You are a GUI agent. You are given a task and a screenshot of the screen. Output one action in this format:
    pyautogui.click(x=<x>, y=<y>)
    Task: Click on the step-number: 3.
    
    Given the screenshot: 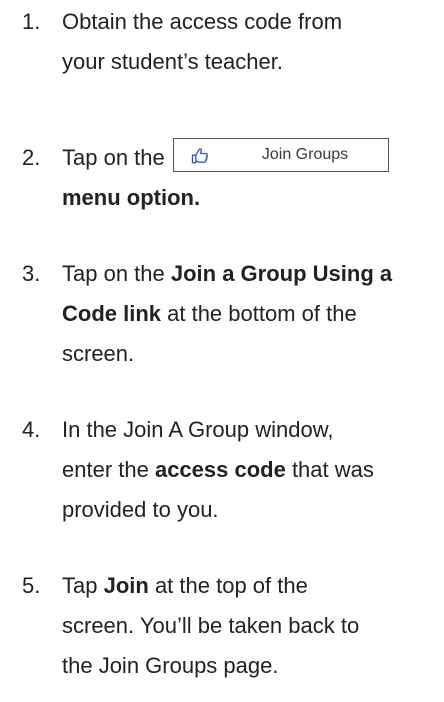 What is the action you would take?
    pyautogui.click(x=31, y=273)
    